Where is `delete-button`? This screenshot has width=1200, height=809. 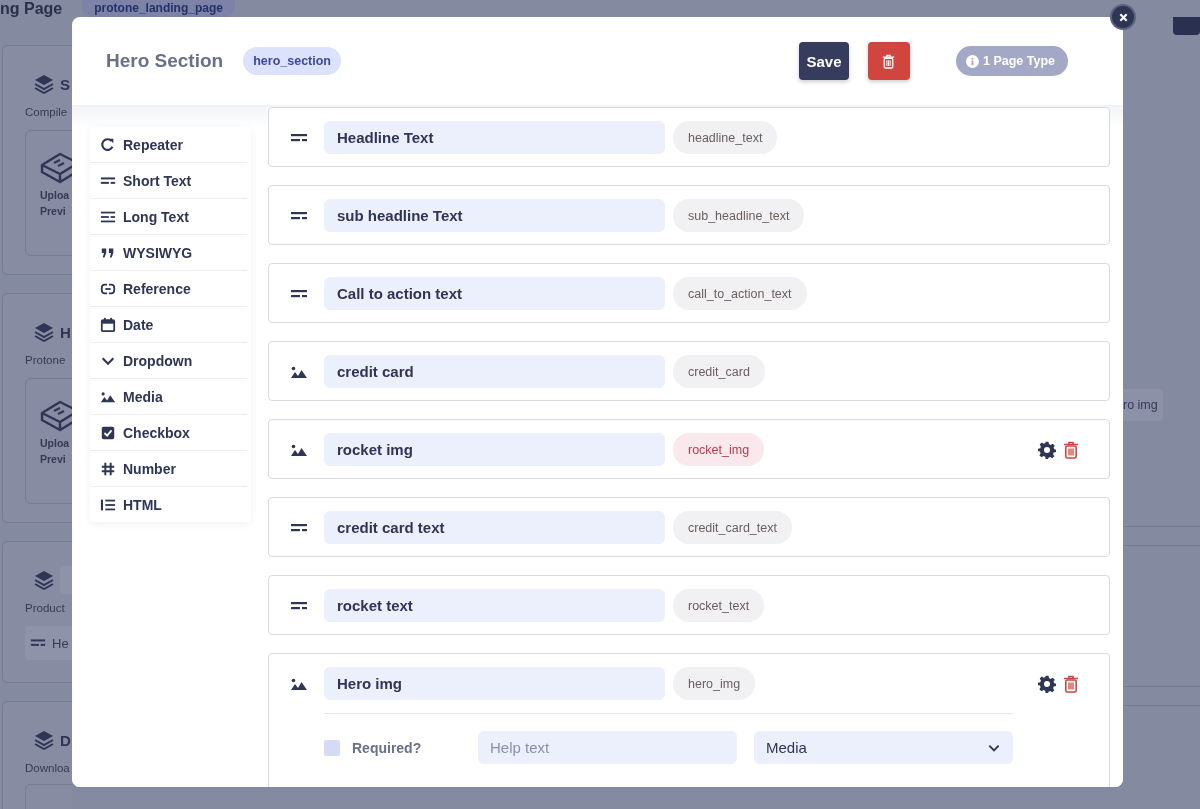 delete-button is located at coordinates (888, 61).